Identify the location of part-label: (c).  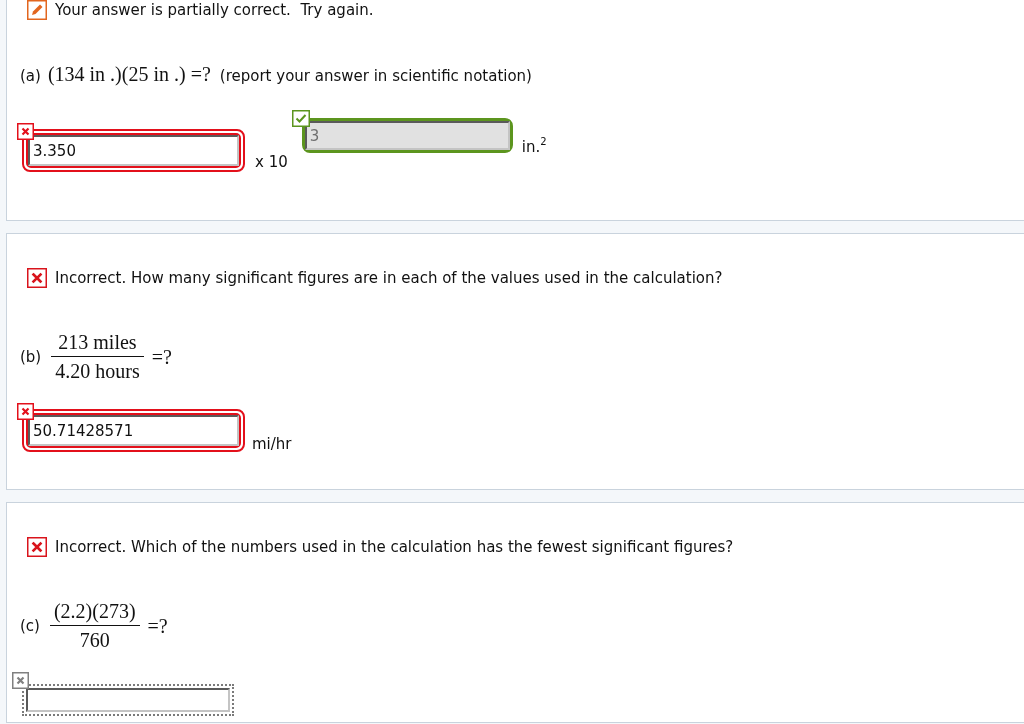
(30, 625).